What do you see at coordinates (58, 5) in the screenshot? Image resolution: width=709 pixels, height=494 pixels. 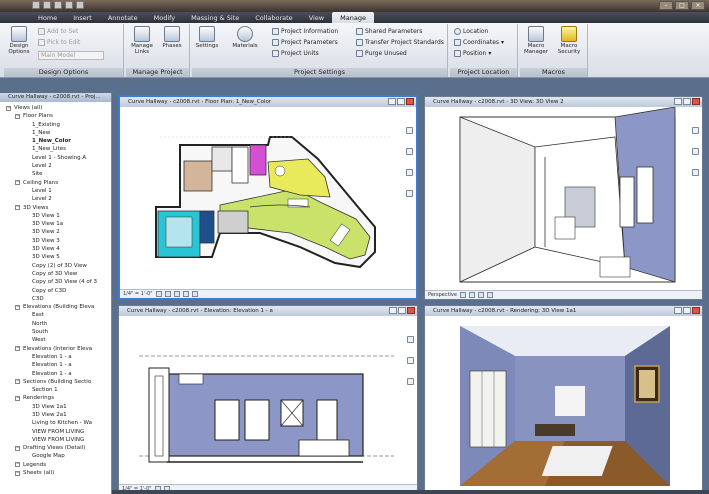 I see `undo-icon` at bounding box center [58, 5].